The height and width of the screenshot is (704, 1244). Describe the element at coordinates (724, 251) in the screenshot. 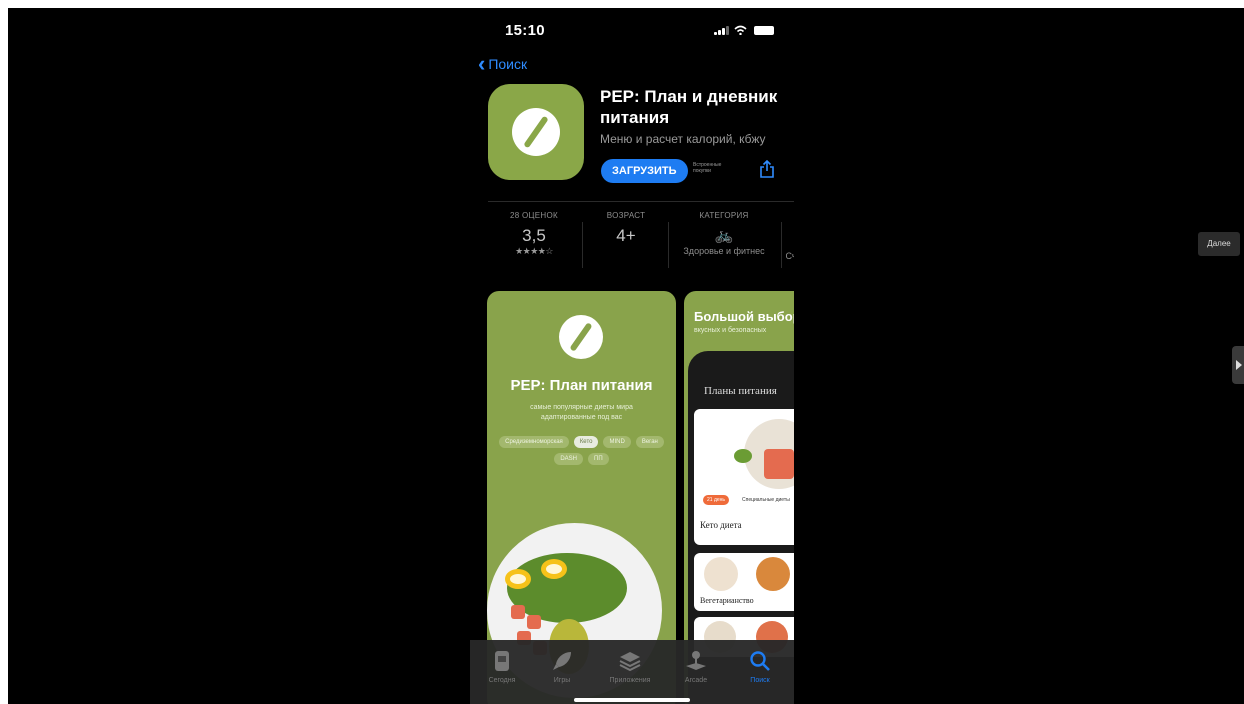

I see `category-value: Здоровье и фитнес` at that location.